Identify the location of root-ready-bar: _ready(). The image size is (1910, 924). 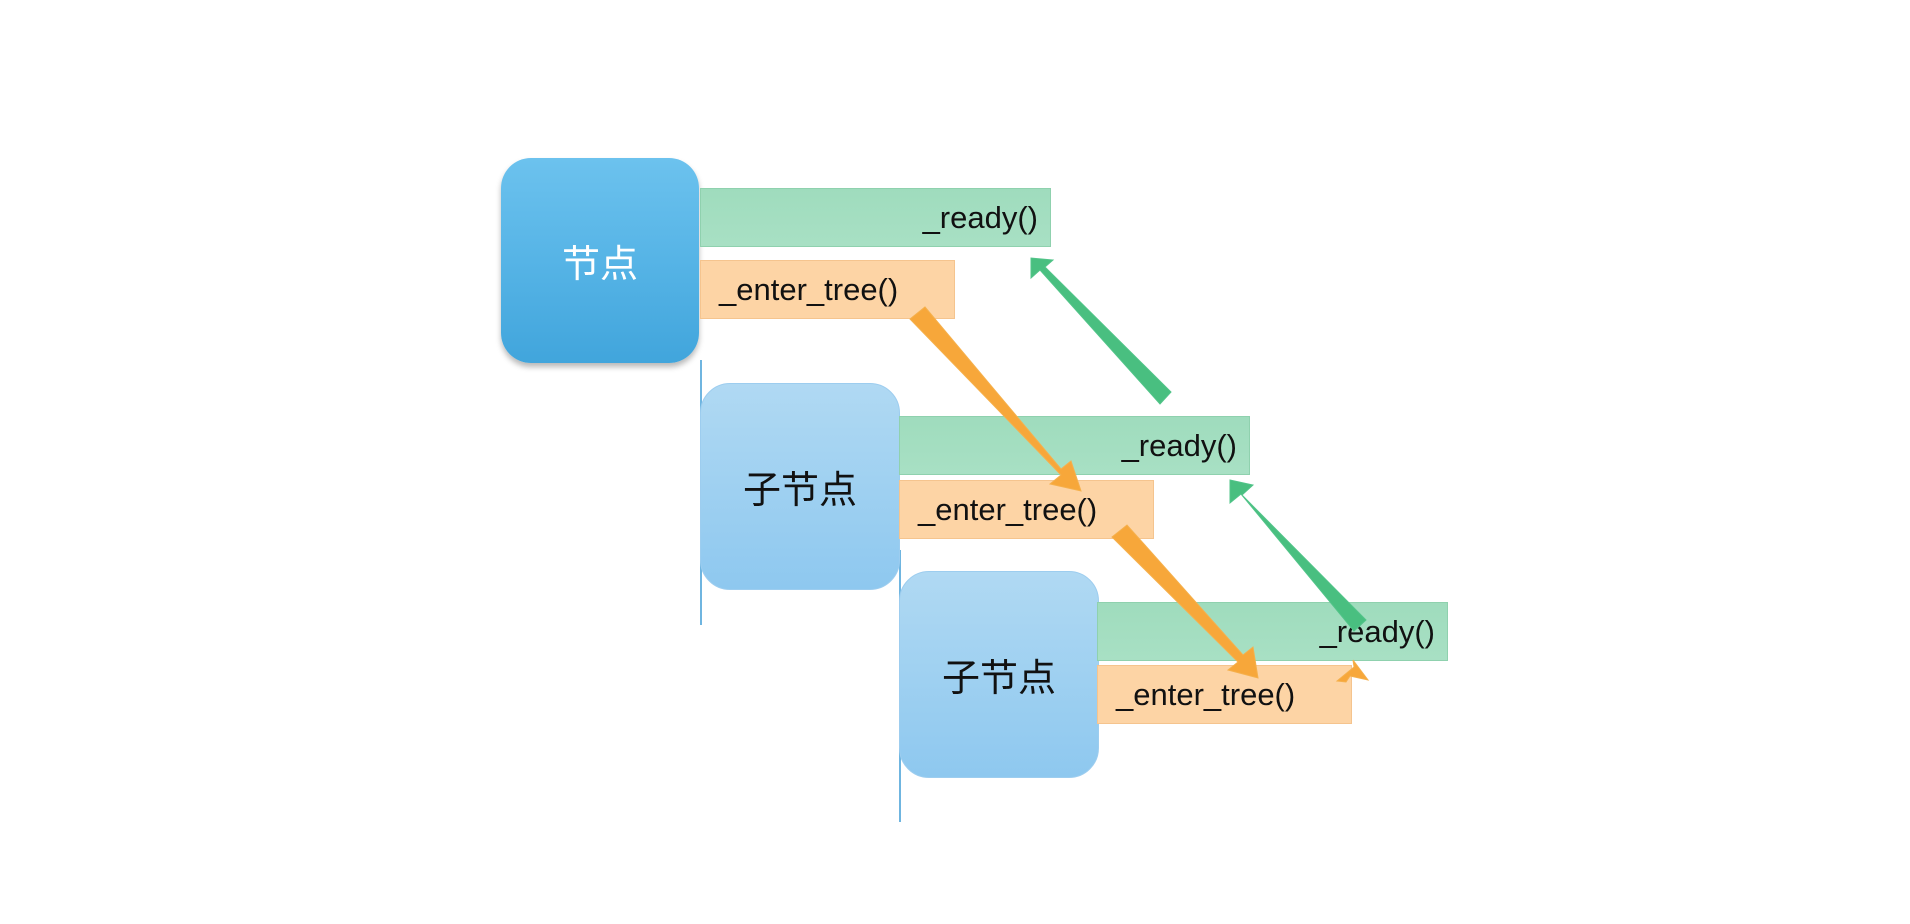
(875, 217).